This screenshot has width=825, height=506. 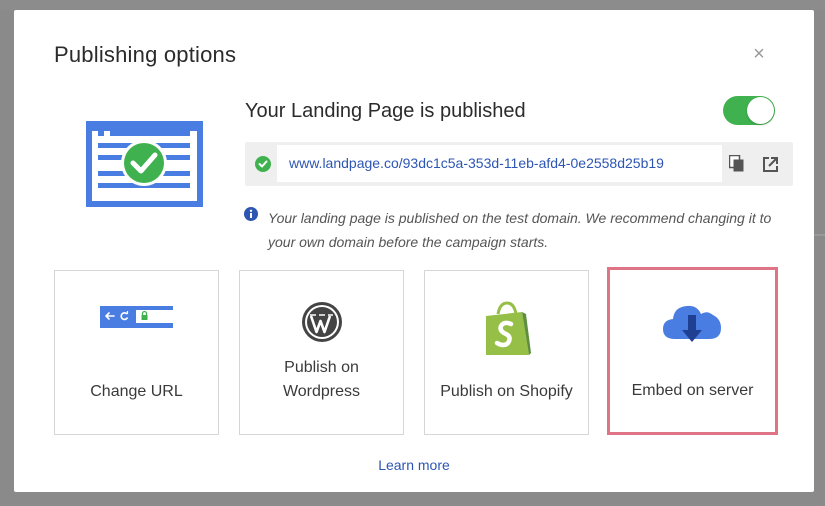 What do you see at coordinates (770, 167) in the screenshot?
I see `external-link-icon` at bounding box center [770, 167].